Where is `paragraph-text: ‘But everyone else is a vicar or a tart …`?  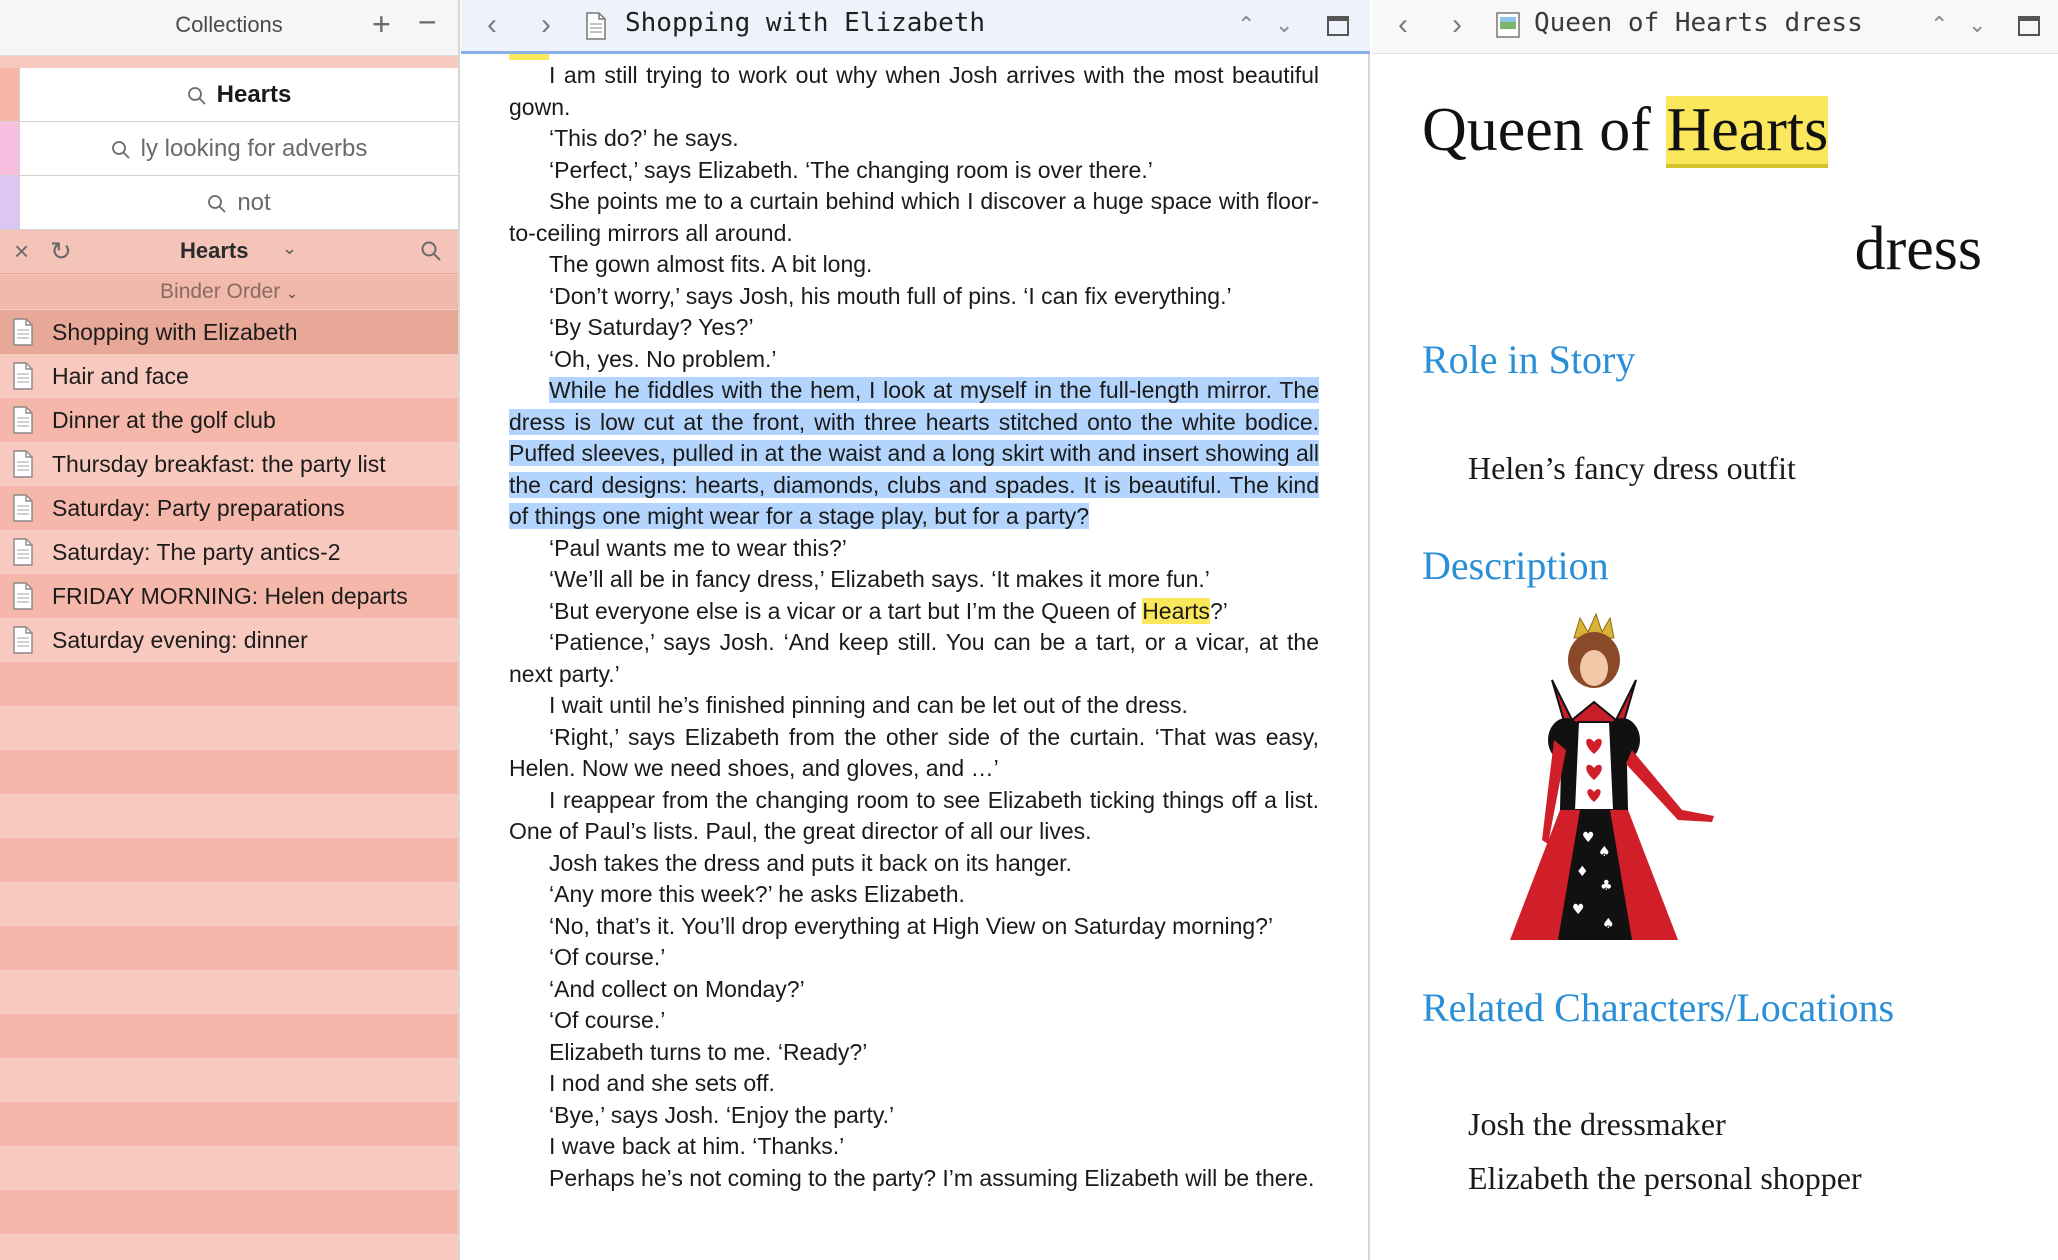 paragraph-text: ‘But everyone else is a vicar or a tart … is located at coordinates (846, 610).